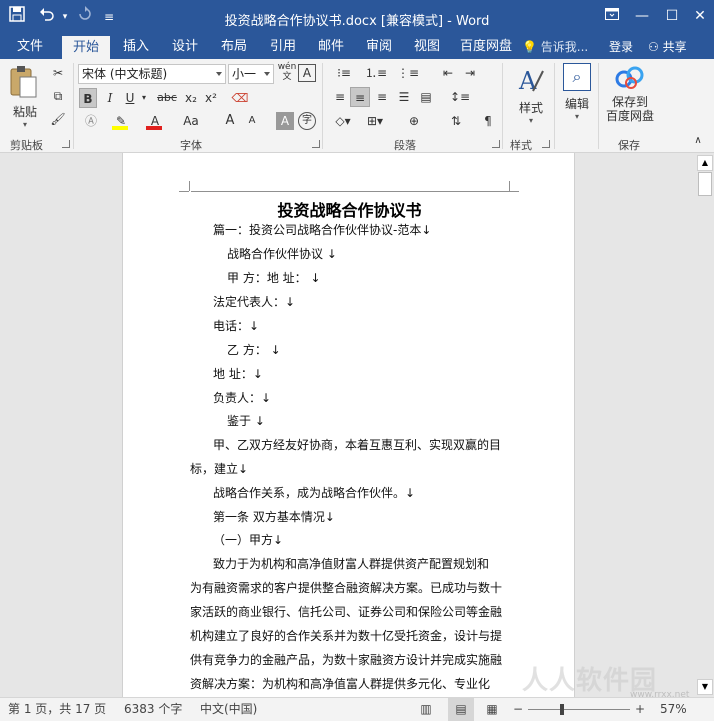 This screenshot has width=714, height=721. Describe the element at coordinates (244, 74) in the screenshot. I see `font-size-value: 小一` at that location.